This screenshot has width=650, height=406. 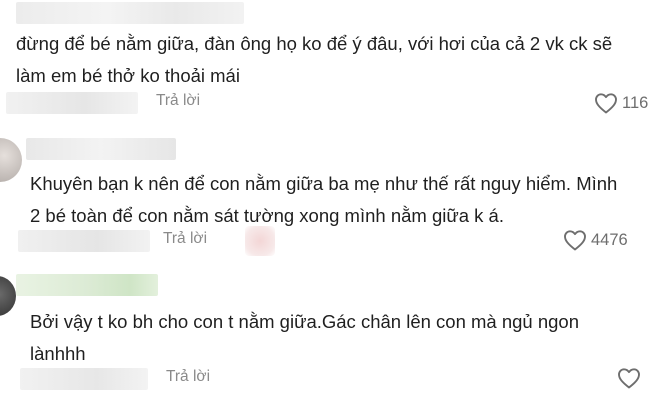 I want to click on like-button: 116, so click(x=621, y=103).